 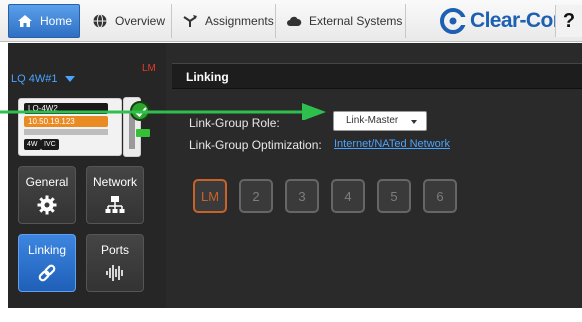 I want to click on panel-header: Linking, so click(x=377, y=76).